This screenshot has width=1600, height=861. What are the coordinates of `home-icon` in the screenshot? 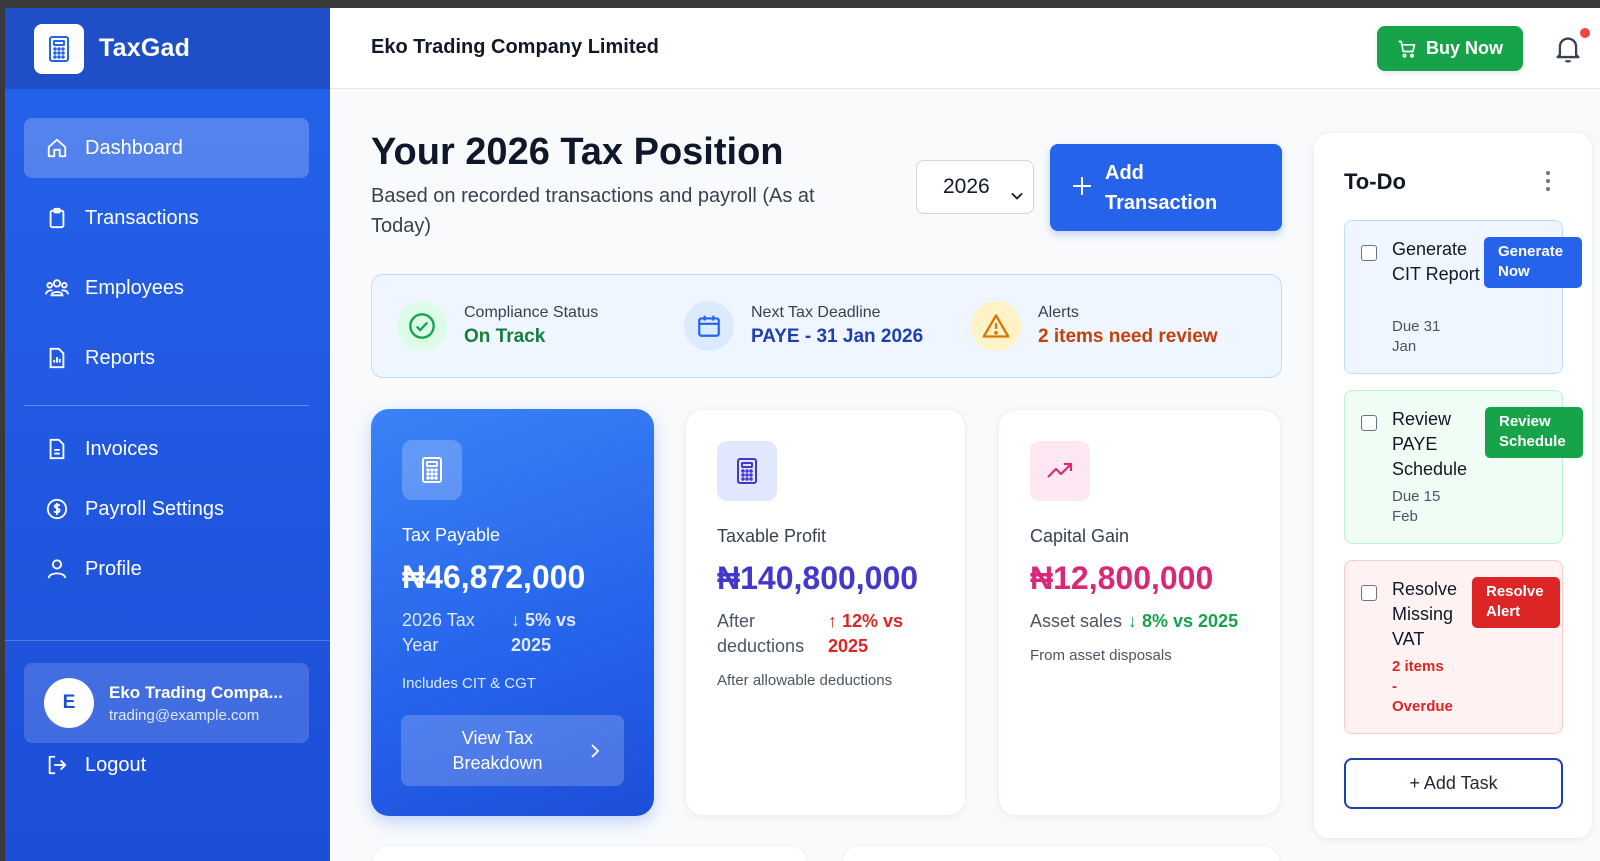 It's located at (57, 148).